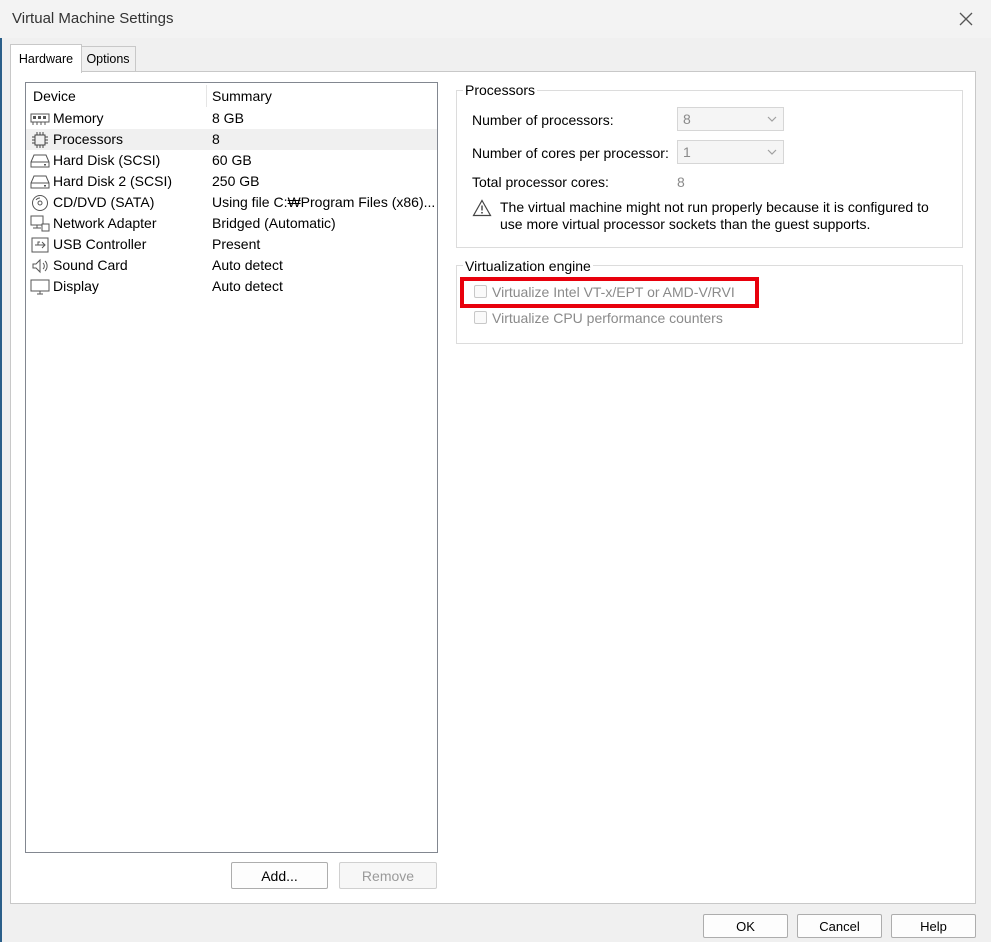 Image resolution: width=991 pixels, height=942 pixels. What do you see at coordinates (543, 120) in the screenshot?
I see `num-processors-label: Number of processors:` at bounding box center [543, 120].